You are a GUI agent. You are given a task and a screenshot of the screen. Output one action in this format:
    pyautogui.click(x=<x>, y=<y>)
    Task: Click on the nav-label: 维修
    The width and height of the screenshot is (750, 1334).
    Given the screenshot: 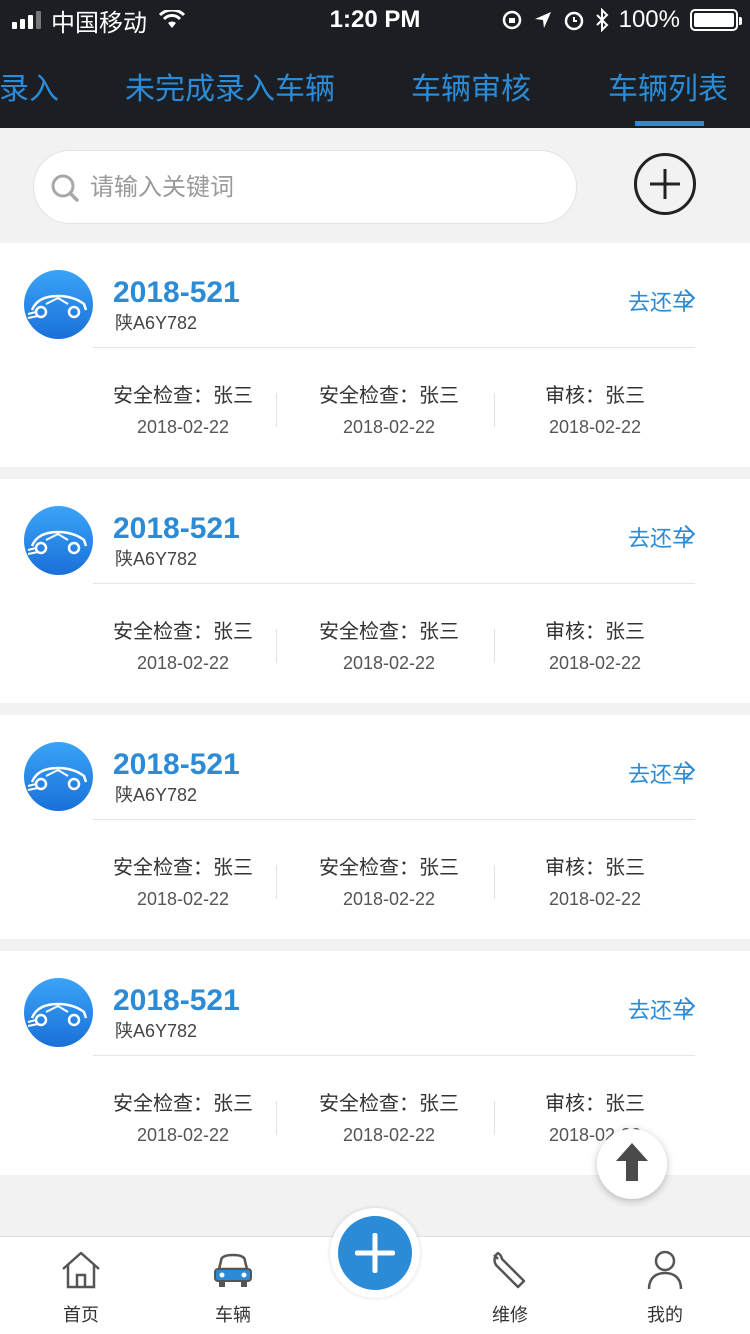 What is the action you would take?
    pyautogui.click(x=510, y=1315)
    